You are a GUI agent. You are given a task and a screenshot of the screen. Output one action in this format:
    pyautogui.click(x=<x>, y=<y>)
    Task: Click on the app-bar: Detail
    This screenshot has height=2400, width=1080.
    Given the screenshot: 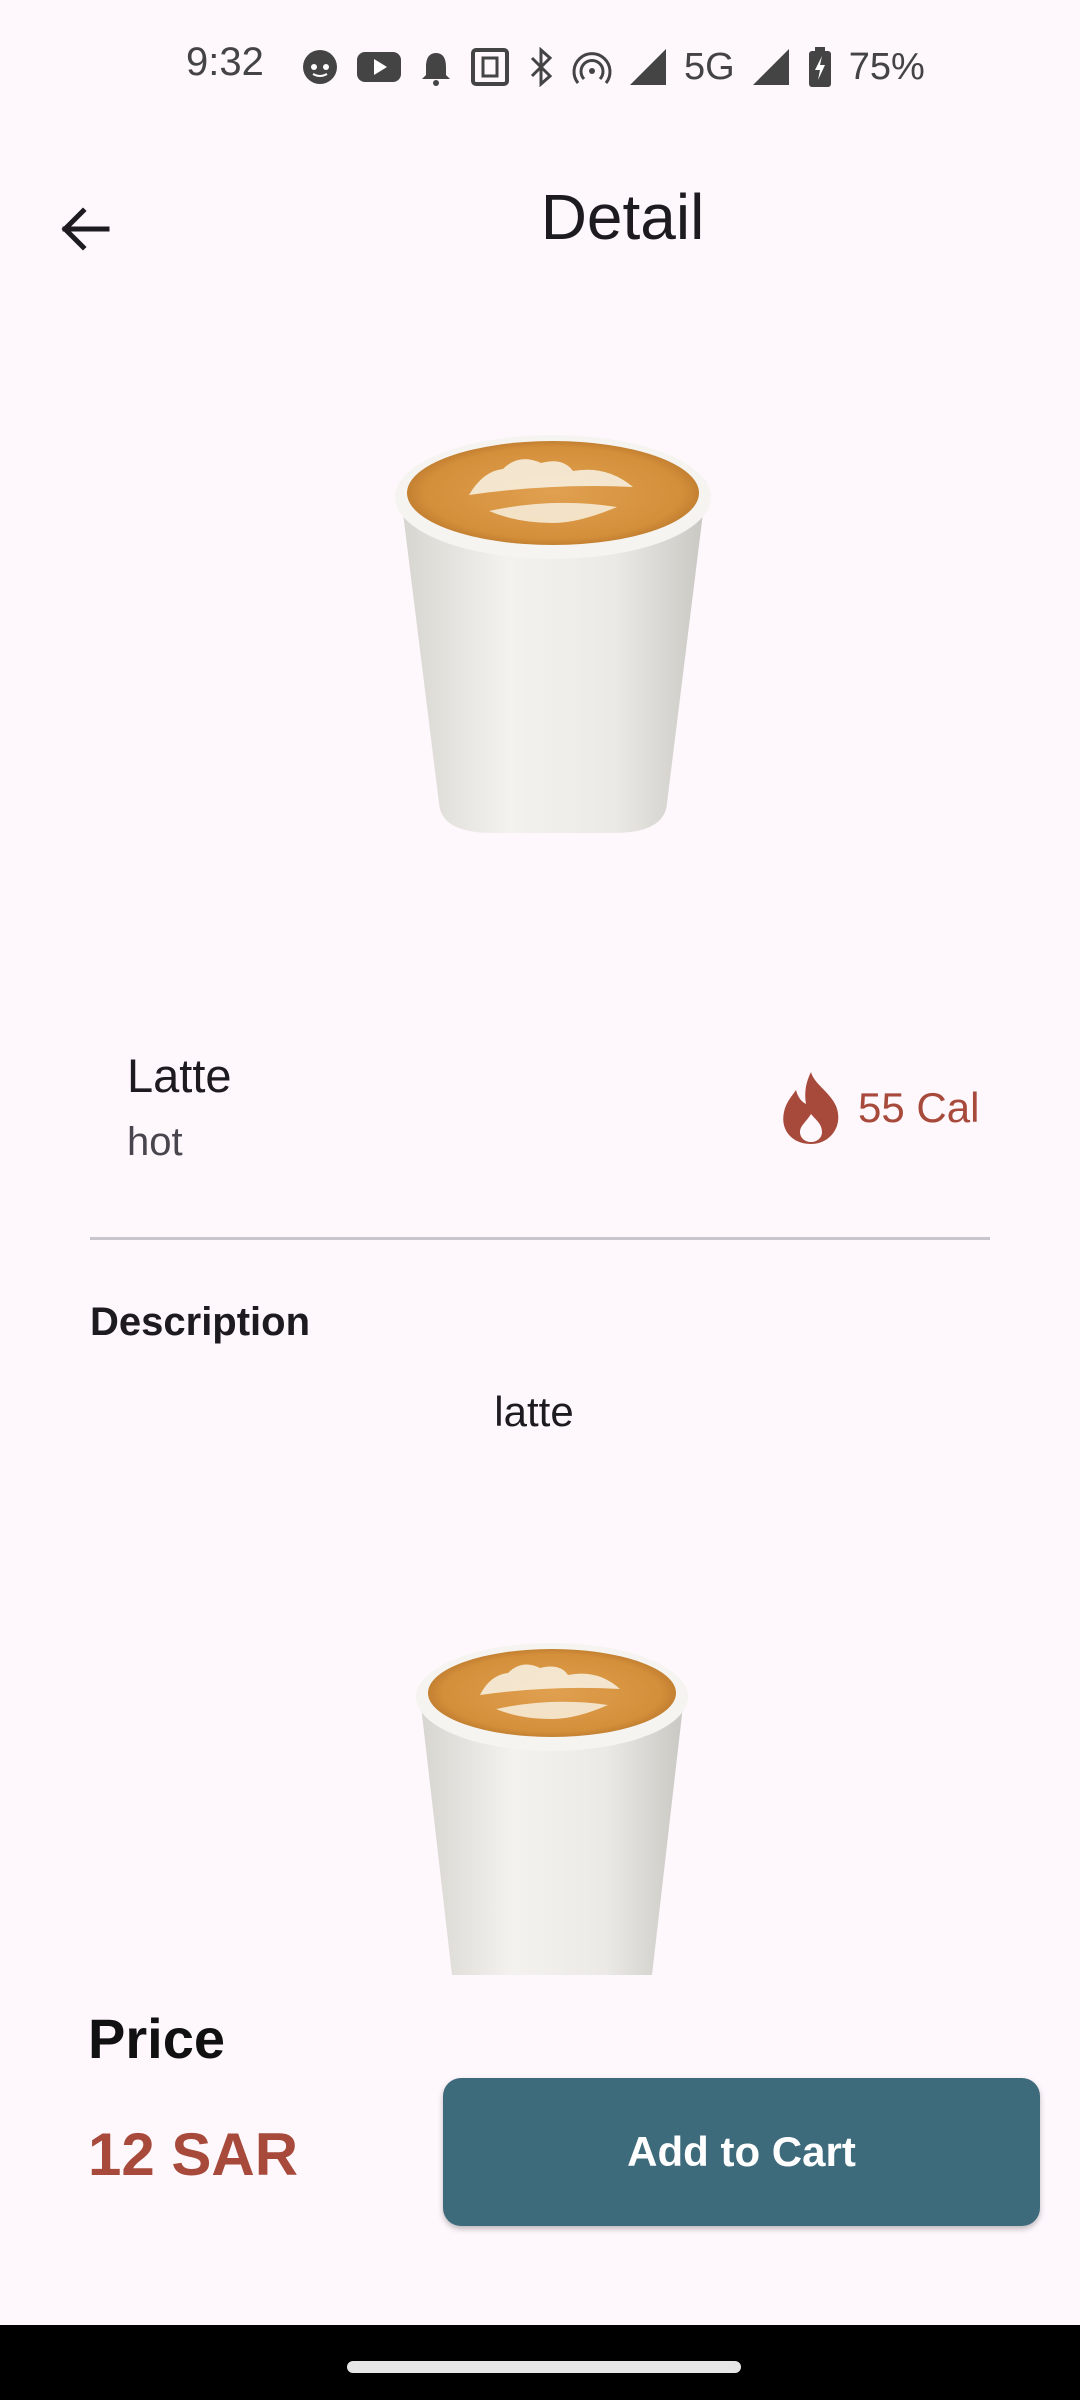 What is the action you would take?
    pyautogui.click(x=540, y=219)
    